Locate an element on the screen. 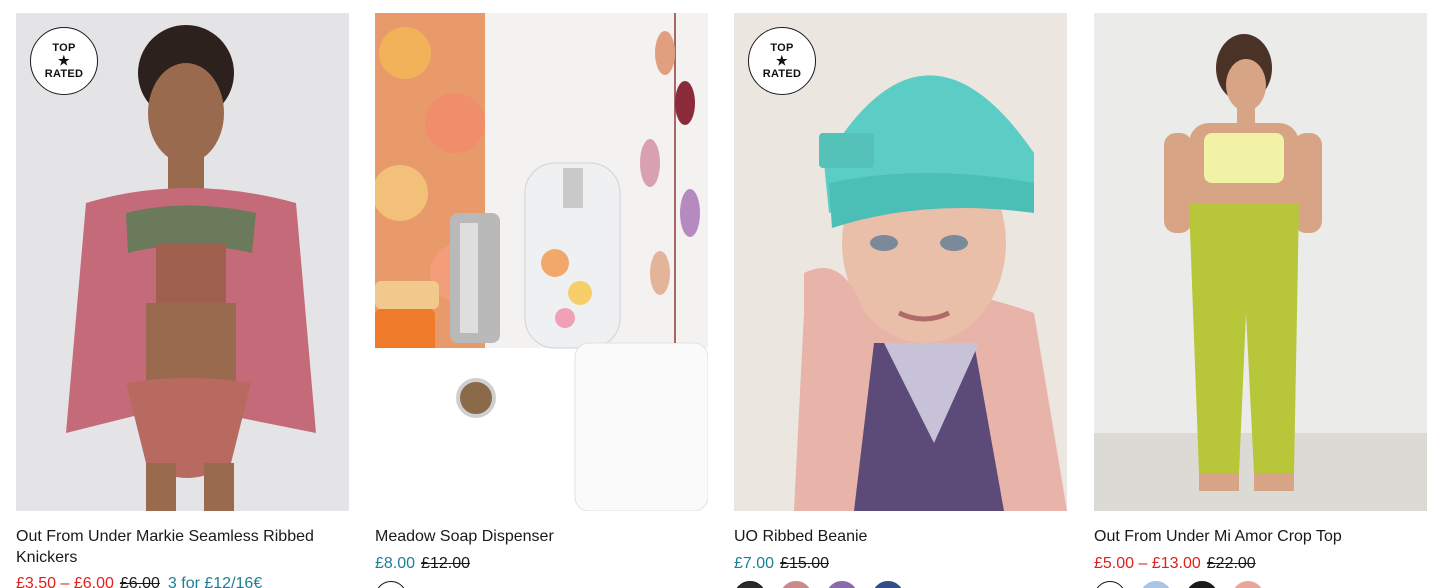 This screenshot has height=588, width=1440. product-prices: £8.00 £12.00 is located at coordinates (426, 564).